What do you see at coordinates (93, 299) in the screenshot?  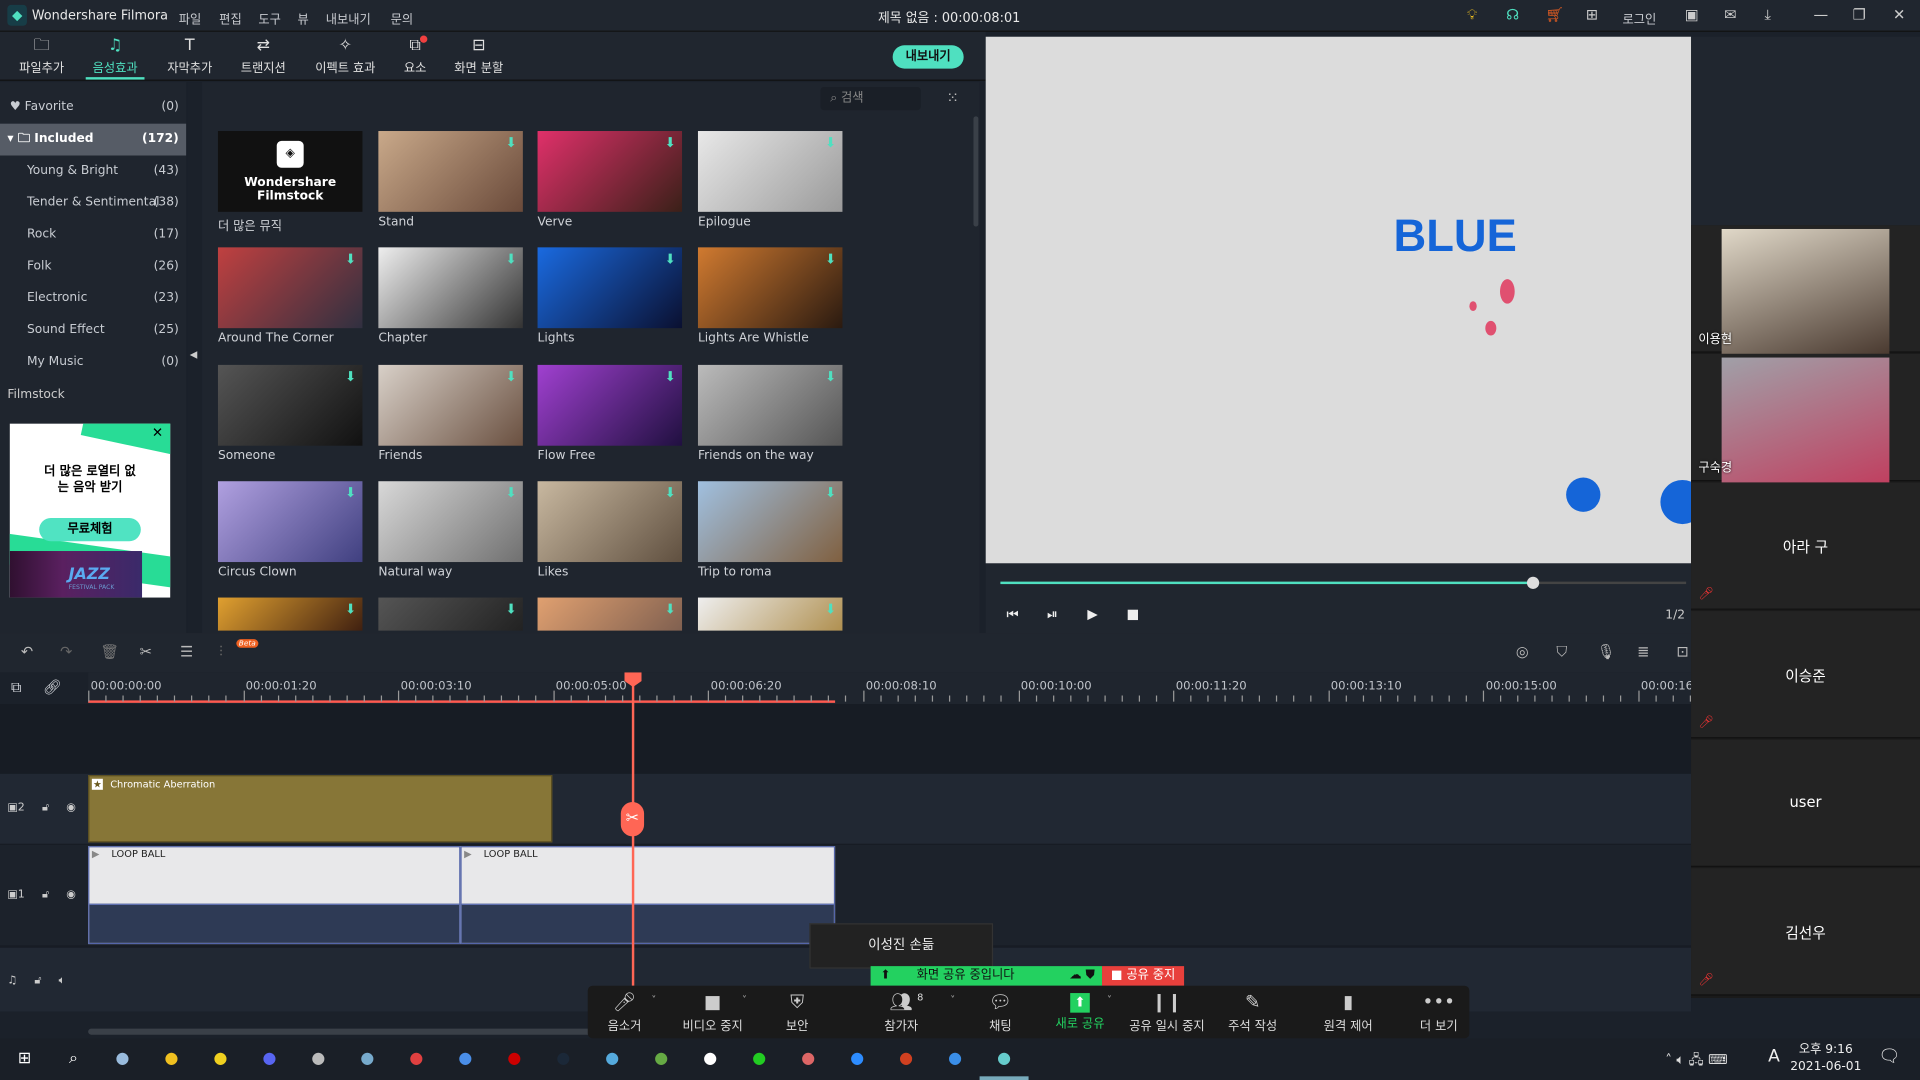 I see `sidebar-item: Electronic (23)` at bounding box center [93, 299].